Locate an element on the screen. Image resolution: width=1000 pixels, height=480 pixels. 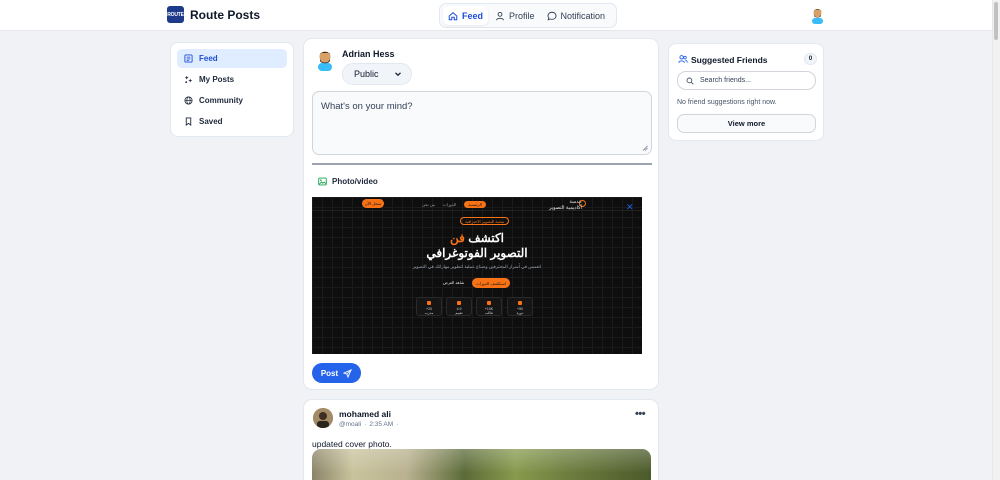
post-cover-image is located at coordinates (481, 464).